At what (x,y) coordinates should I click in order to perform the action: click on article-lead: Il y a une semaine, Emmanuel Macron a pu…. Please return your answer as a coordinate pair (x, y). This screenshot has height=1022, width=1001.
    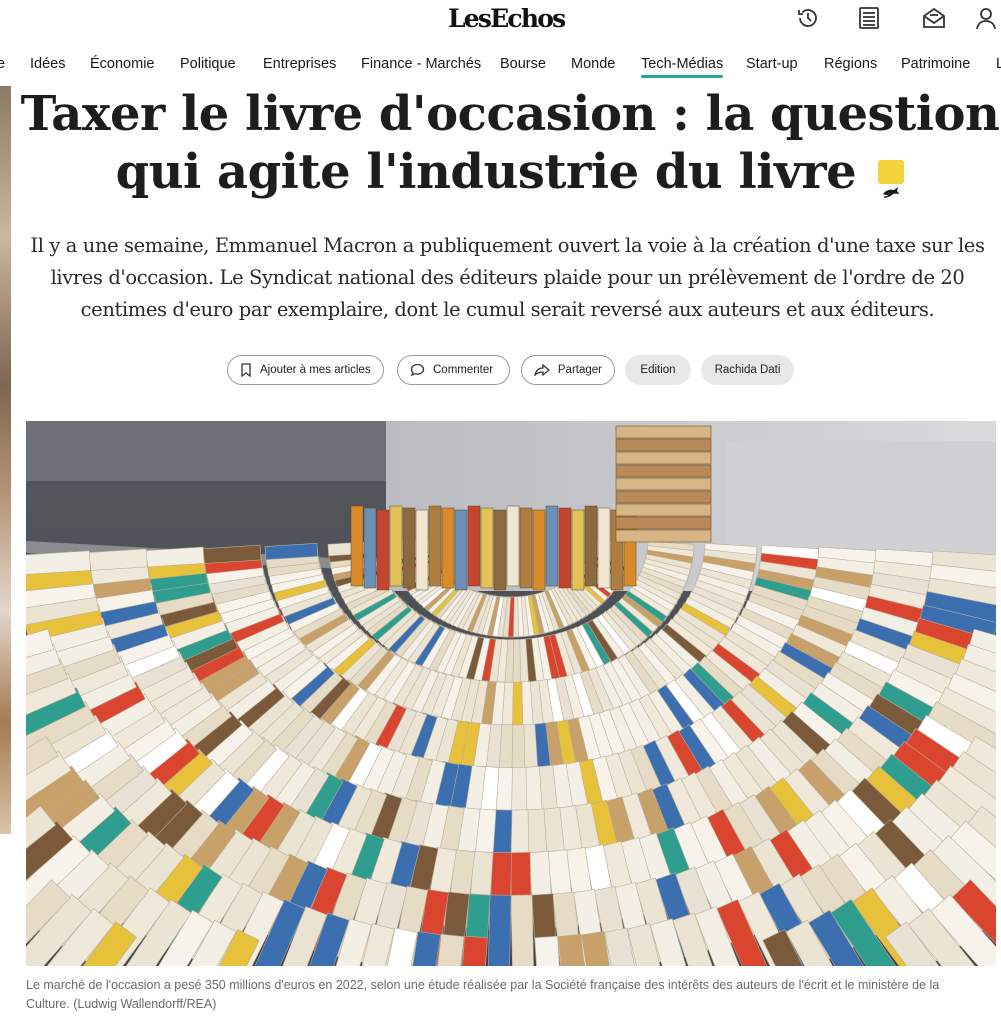
    Looking at the image, I should click on (507, 277).